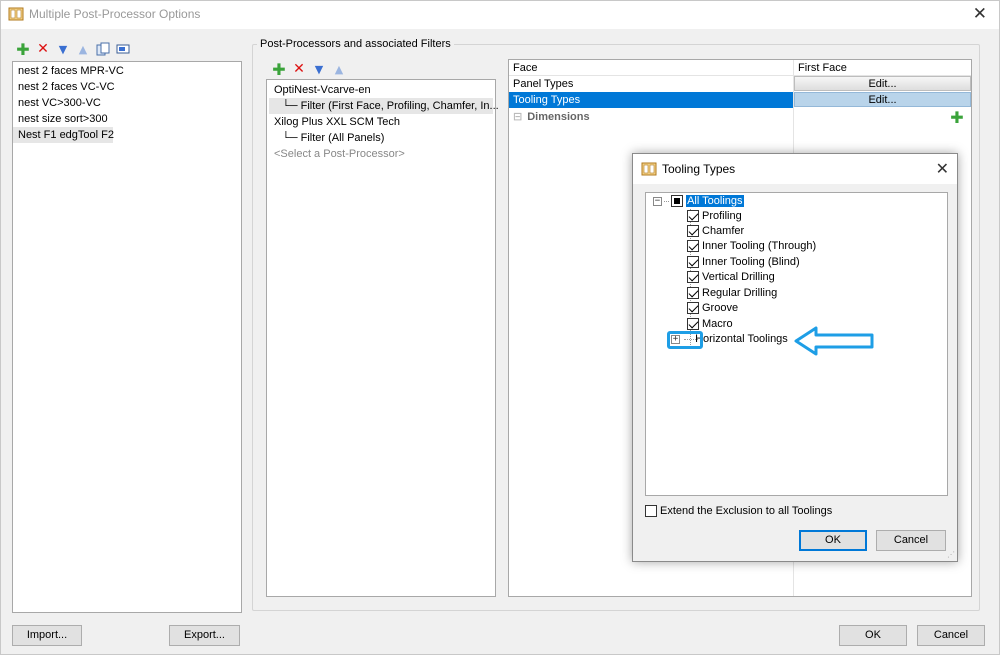  I want to click on chamfer-checkbox, so click(693, 231).